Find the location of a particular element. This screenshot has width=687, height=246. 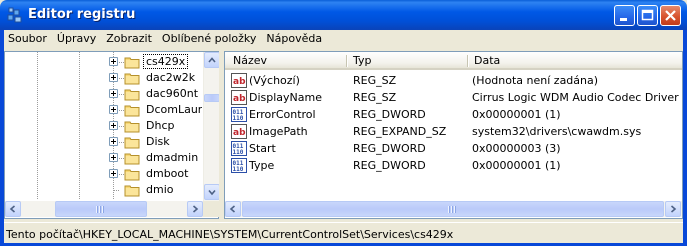

value-name: ErrorControl is located at coordinates (282, 114).